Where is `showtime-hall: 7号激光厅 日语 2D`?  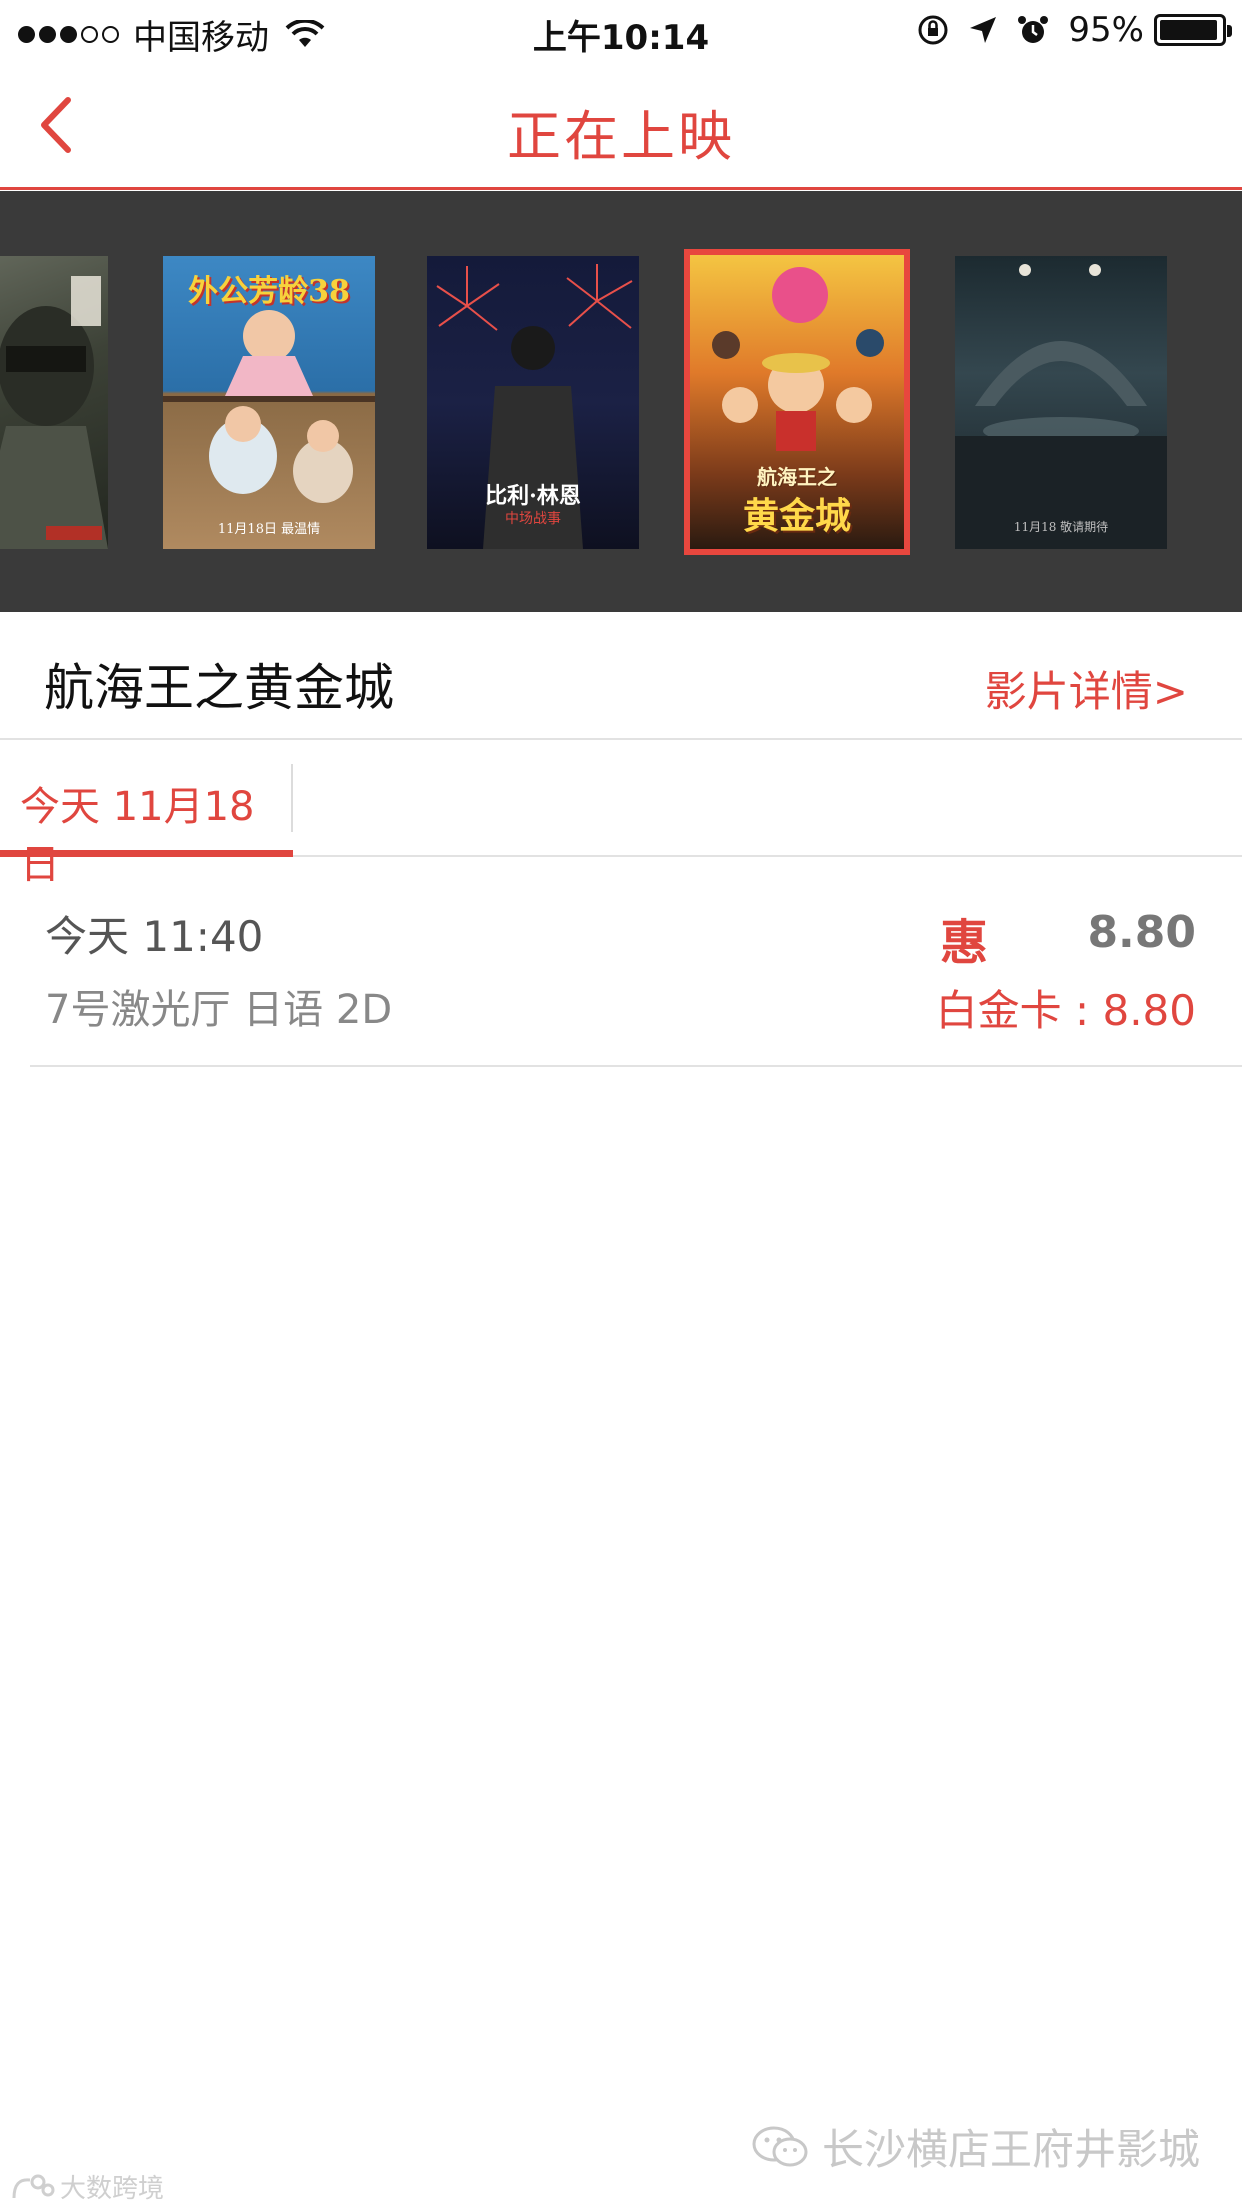 showtime-hall: 7号激光厅 日语 2D is located at coordinates (219, 1010).